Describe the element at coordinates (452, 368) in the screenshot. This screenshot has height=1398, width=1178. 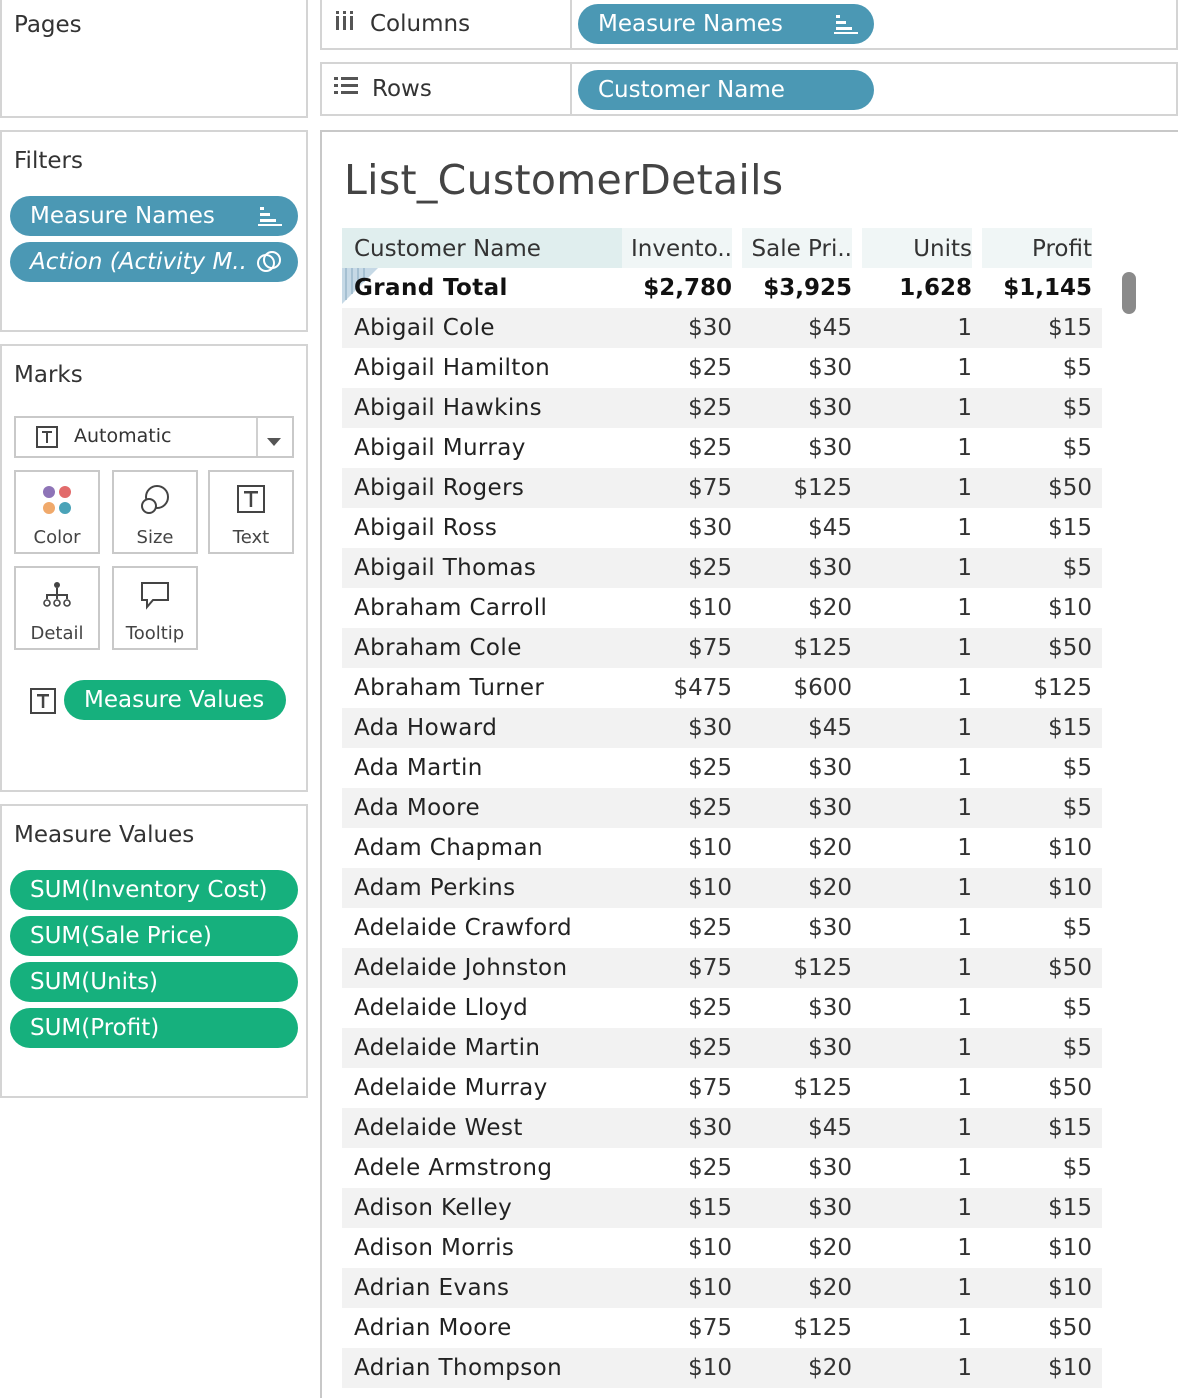
I see `customer-name-cell: Abigail Hamilton` at that location.